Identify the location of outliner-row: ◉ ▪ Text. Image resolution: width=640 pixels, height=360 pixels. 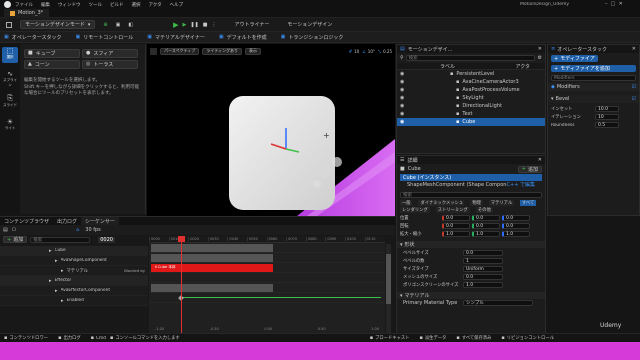
(471, 114).